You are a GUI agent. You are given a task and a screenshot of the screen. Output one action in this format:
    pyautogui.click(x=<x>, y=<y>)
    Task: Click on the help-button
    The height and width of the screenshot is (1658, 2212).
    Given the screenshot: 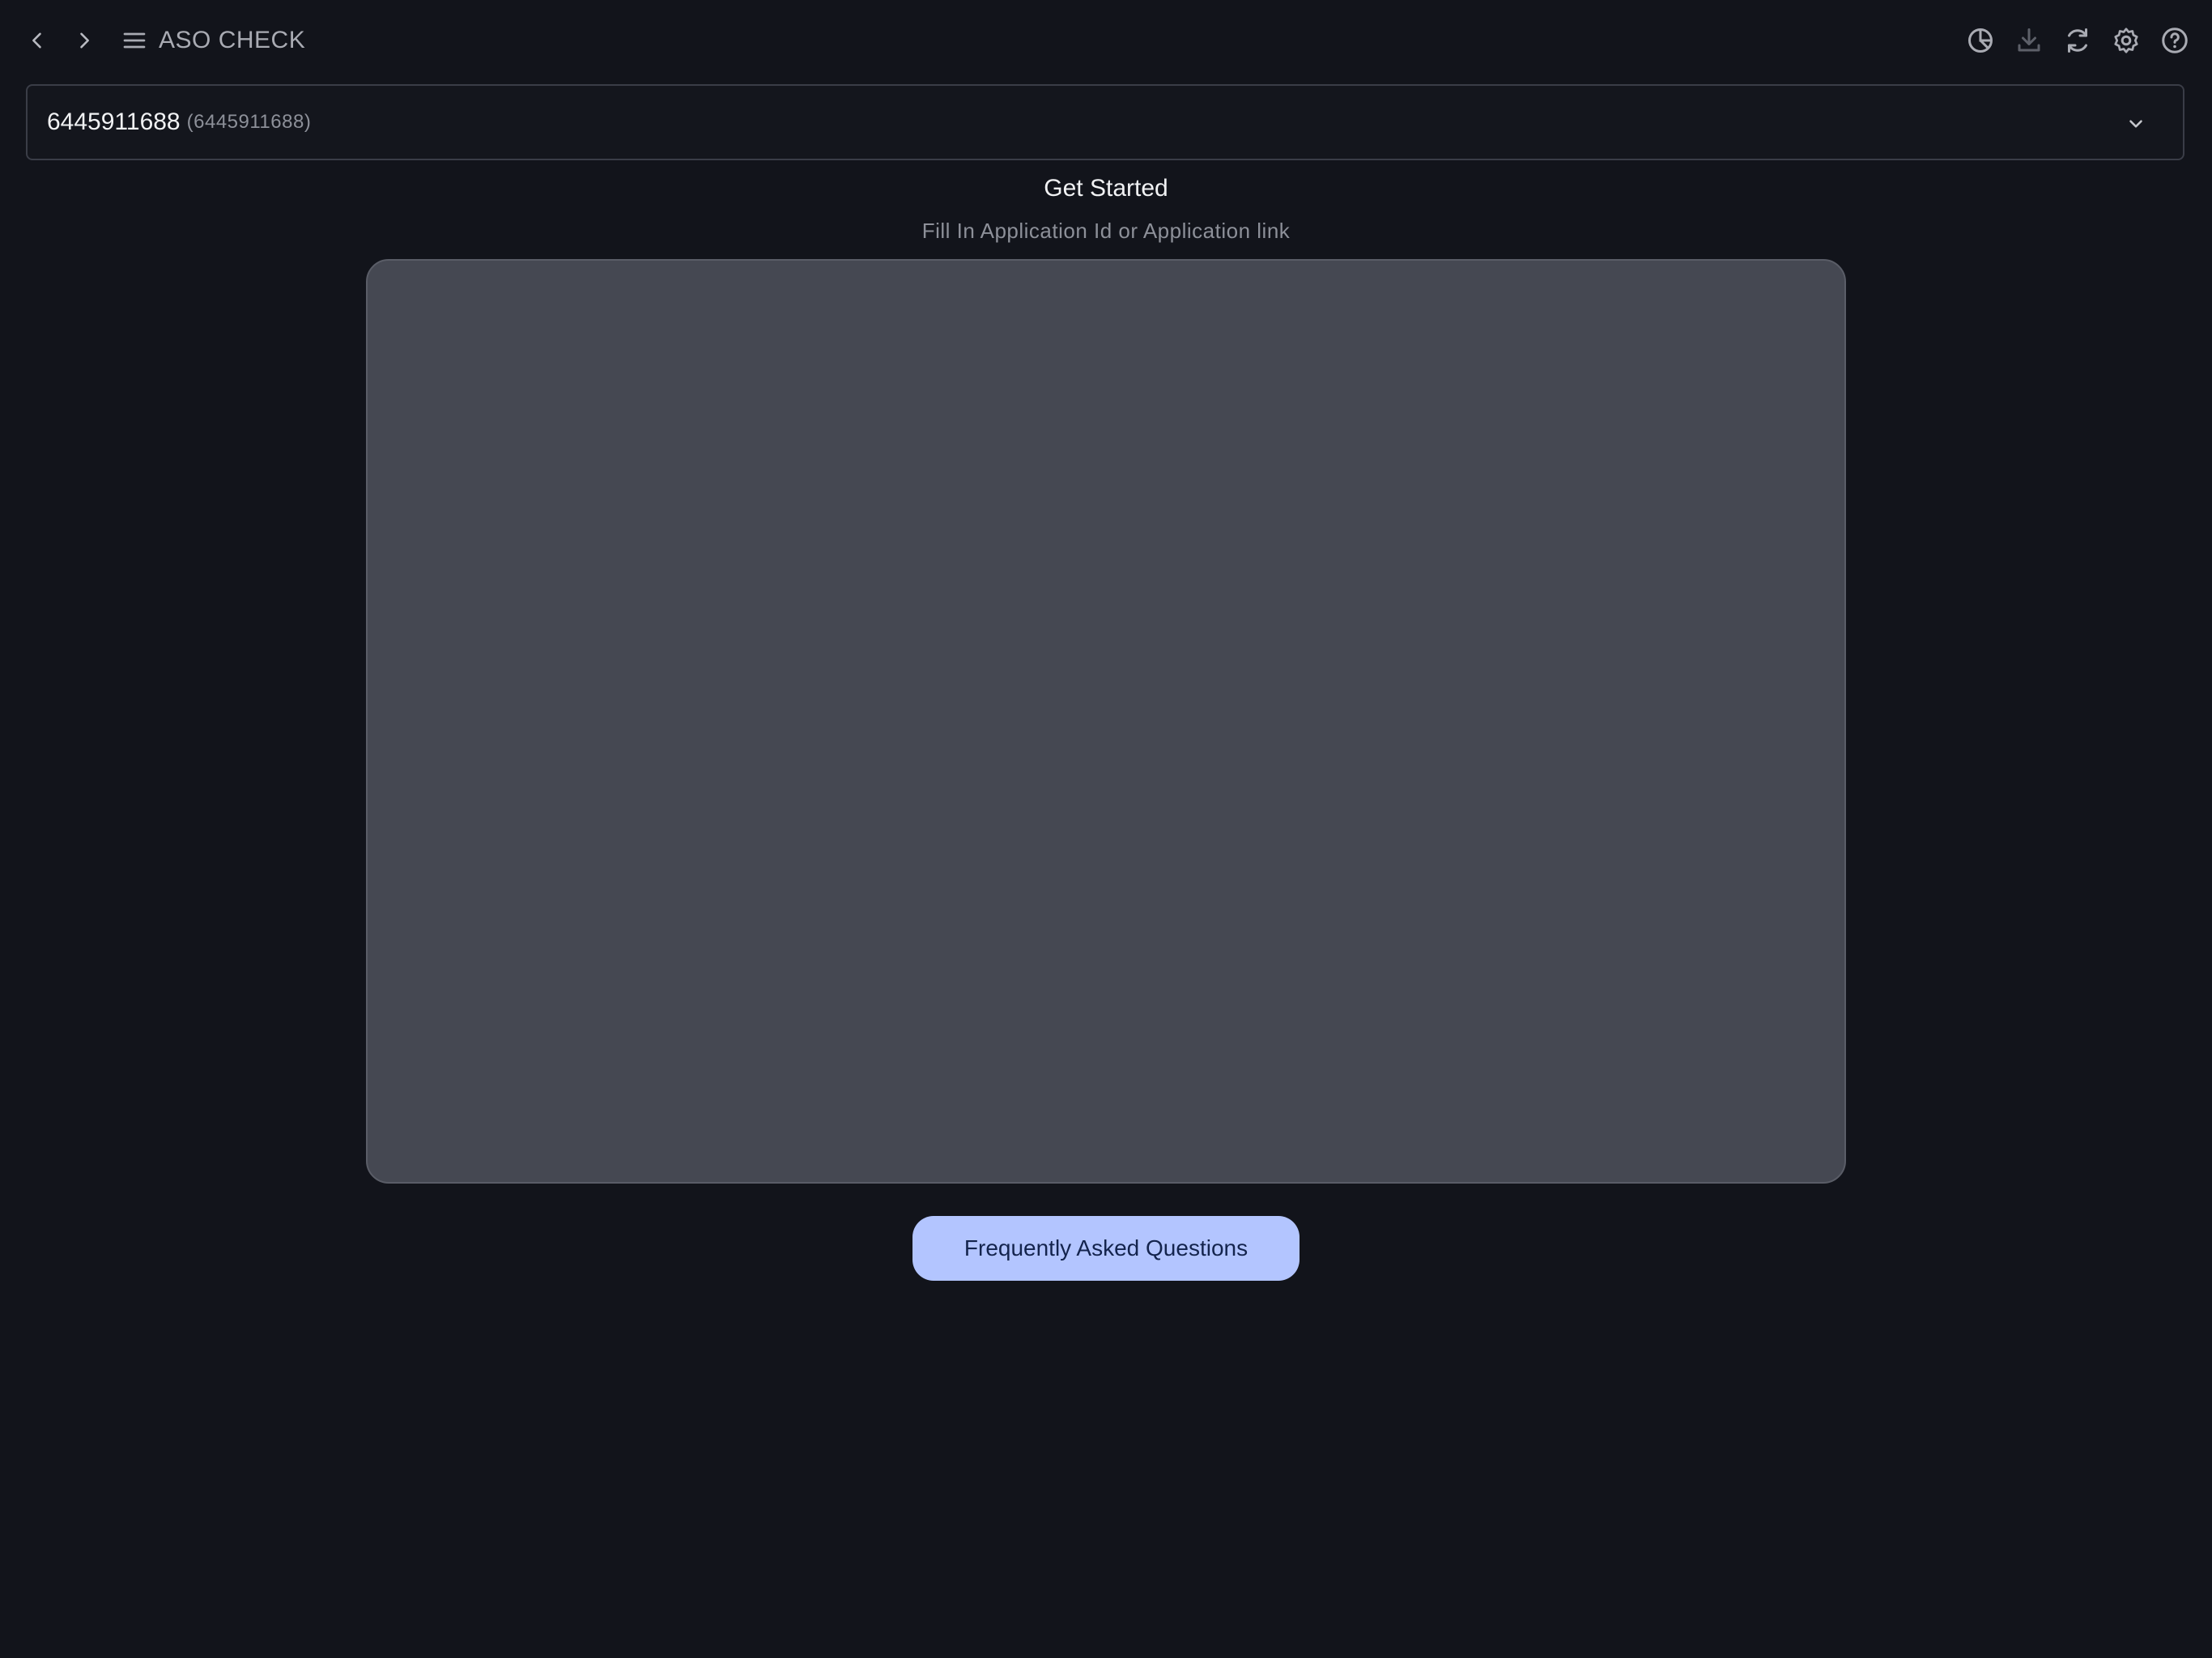 What is the action you would take?
    pyautogui.click(x=2175, y=40)
    